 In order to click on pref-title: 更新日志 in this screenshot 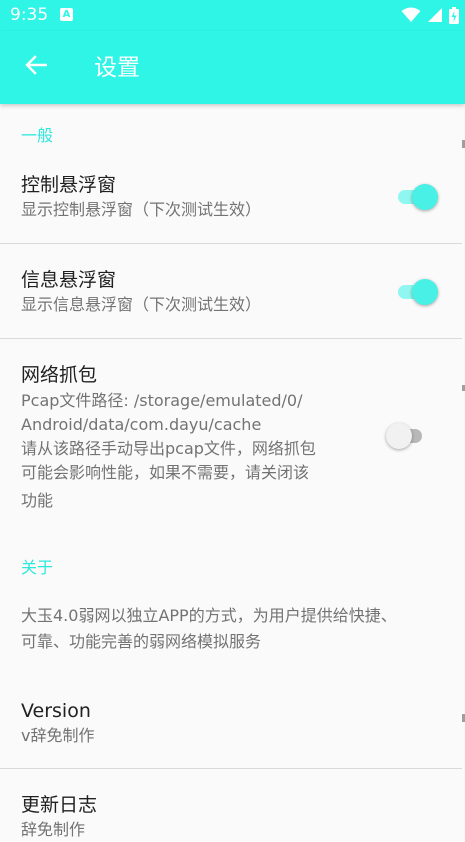, I will do `click(59, 805)`.